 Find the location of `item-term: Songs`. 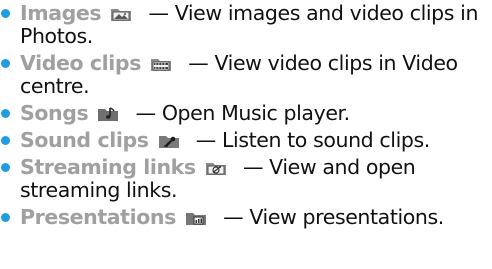

item-term: Songs is located at coordinates (54, 113).